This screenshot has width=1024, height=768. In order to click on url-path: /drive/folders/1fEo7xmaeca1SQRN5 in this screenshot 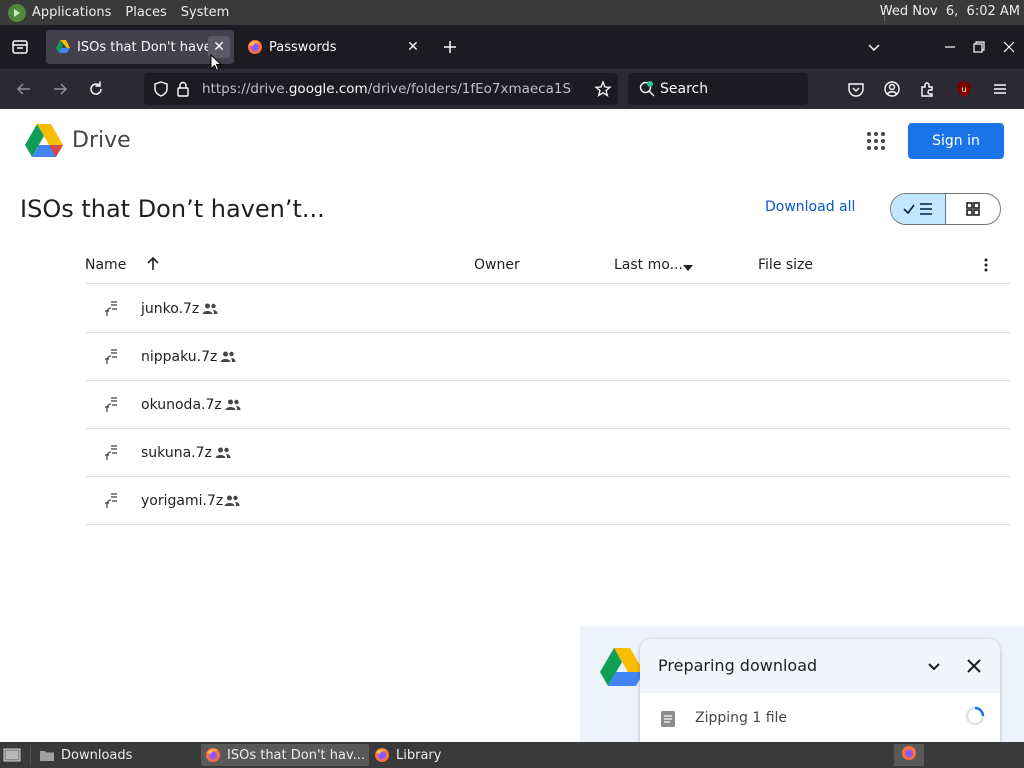, I will do `click(469, 89)`.